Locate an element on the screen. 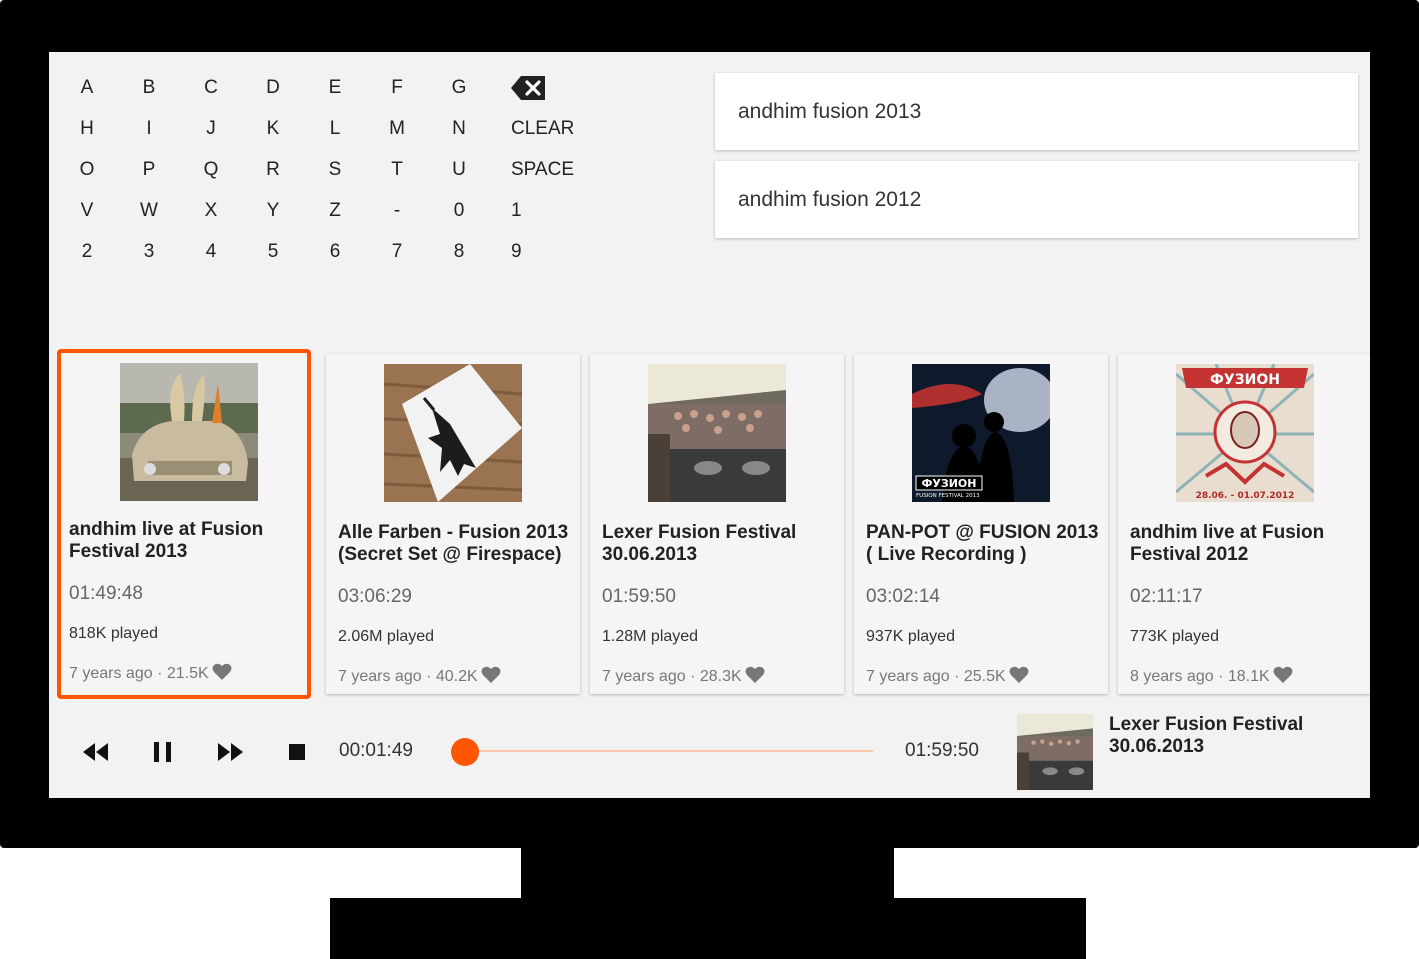 The image size is (1419, 959). key-6: 6 is located at coordinates (335, 252).